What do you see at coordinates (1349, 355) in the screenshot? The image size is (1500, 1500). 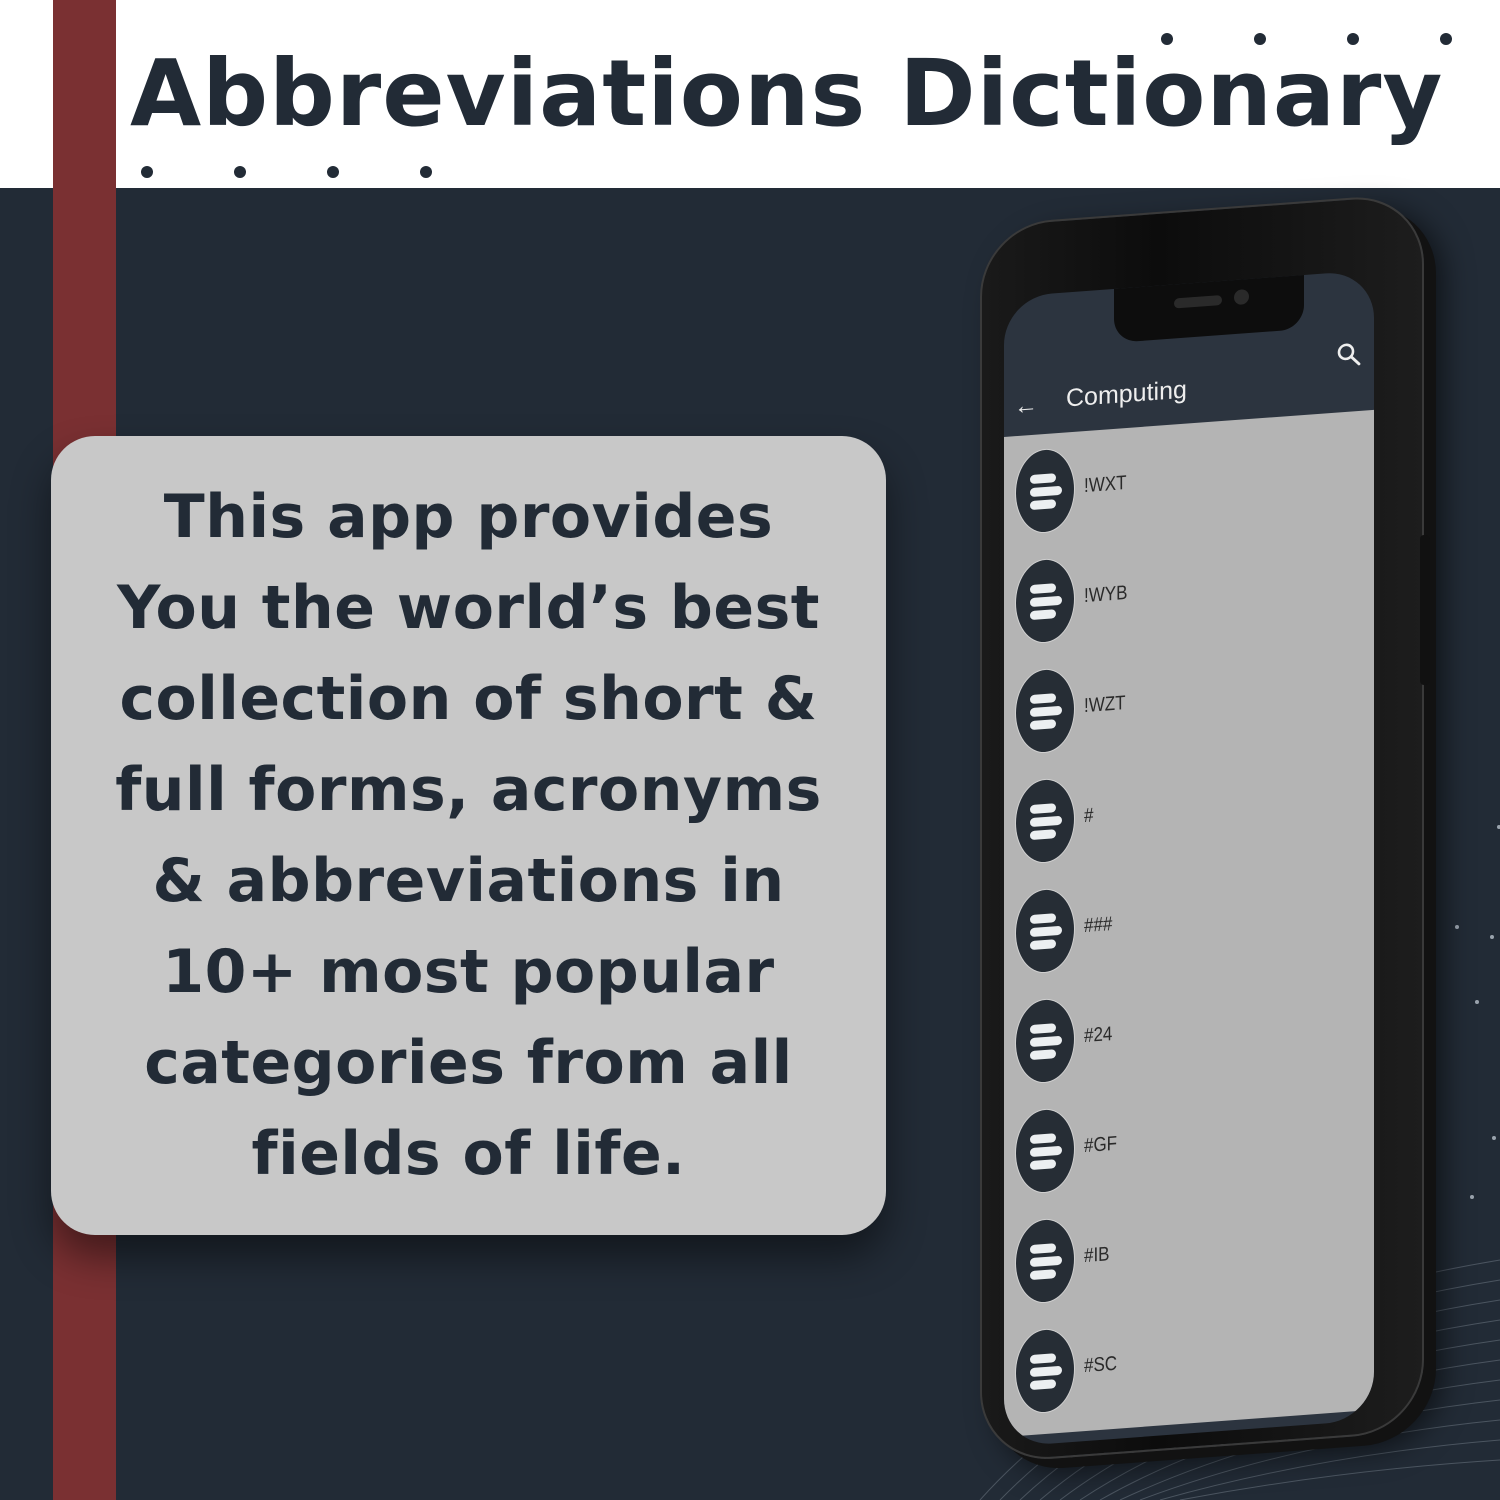 I see `search-icon` at bounding box center [1349, 355].